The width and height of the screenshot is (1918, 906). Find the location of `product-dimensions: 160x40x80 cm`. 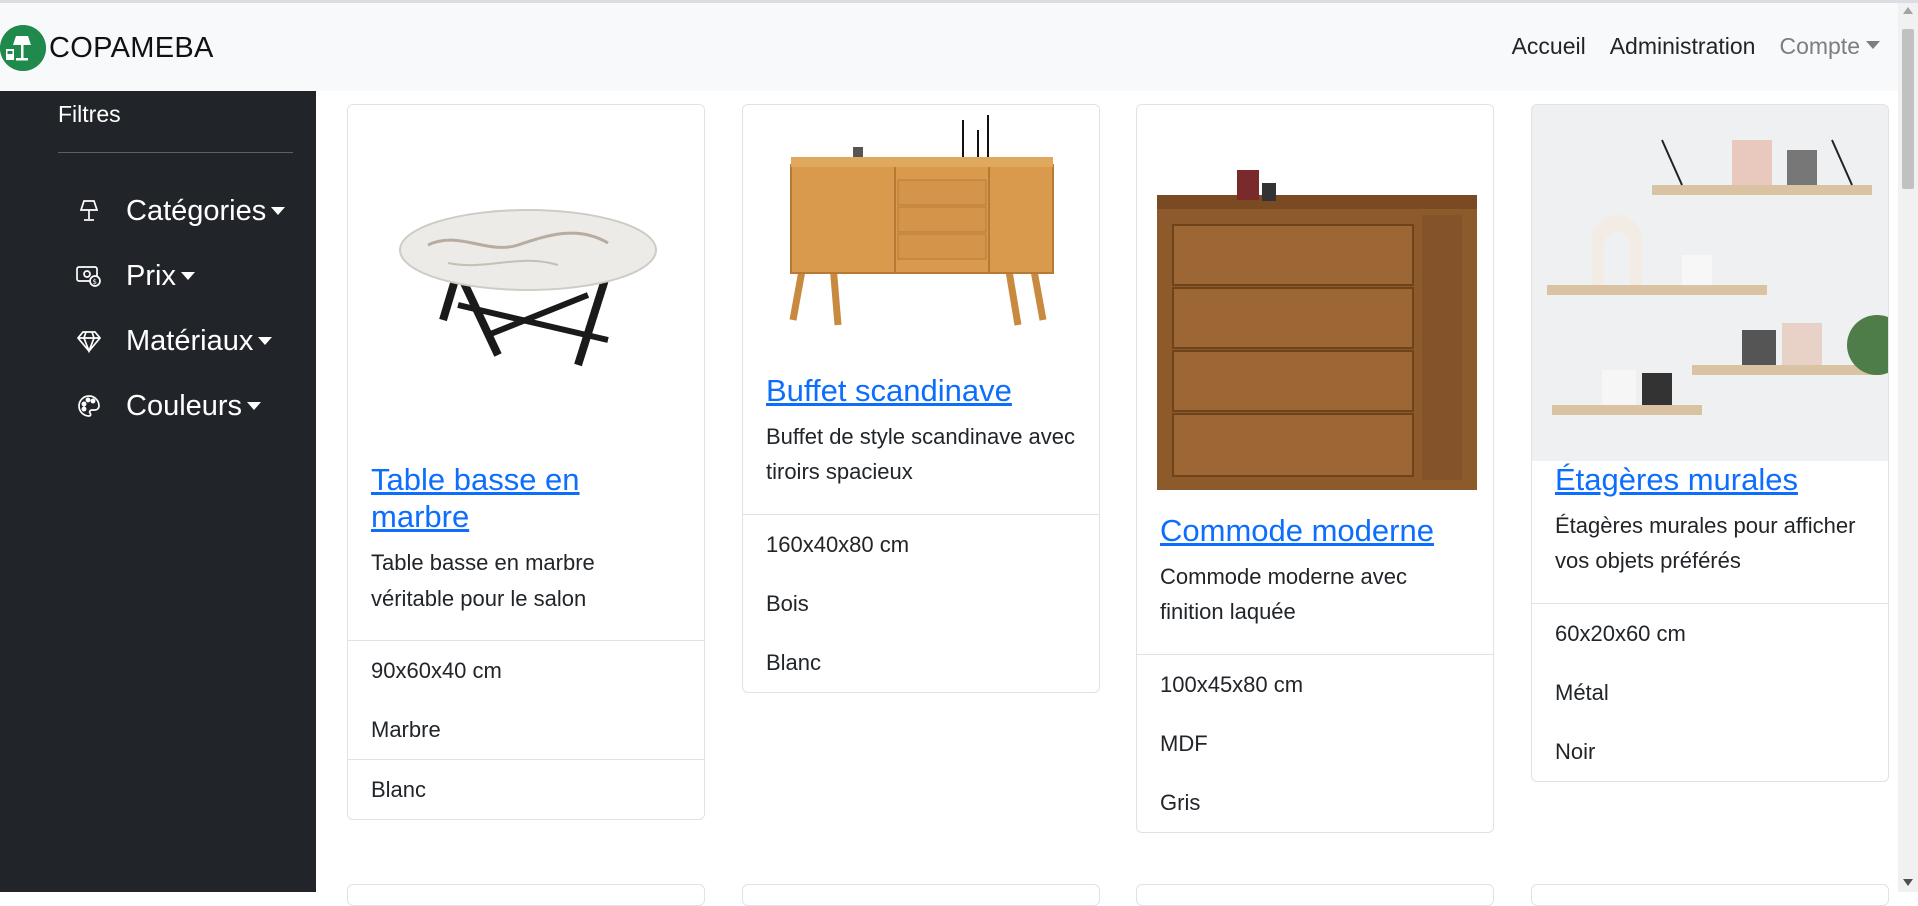

product-dimensions: 160x40x80 cm is located at coordinates (838, 544).